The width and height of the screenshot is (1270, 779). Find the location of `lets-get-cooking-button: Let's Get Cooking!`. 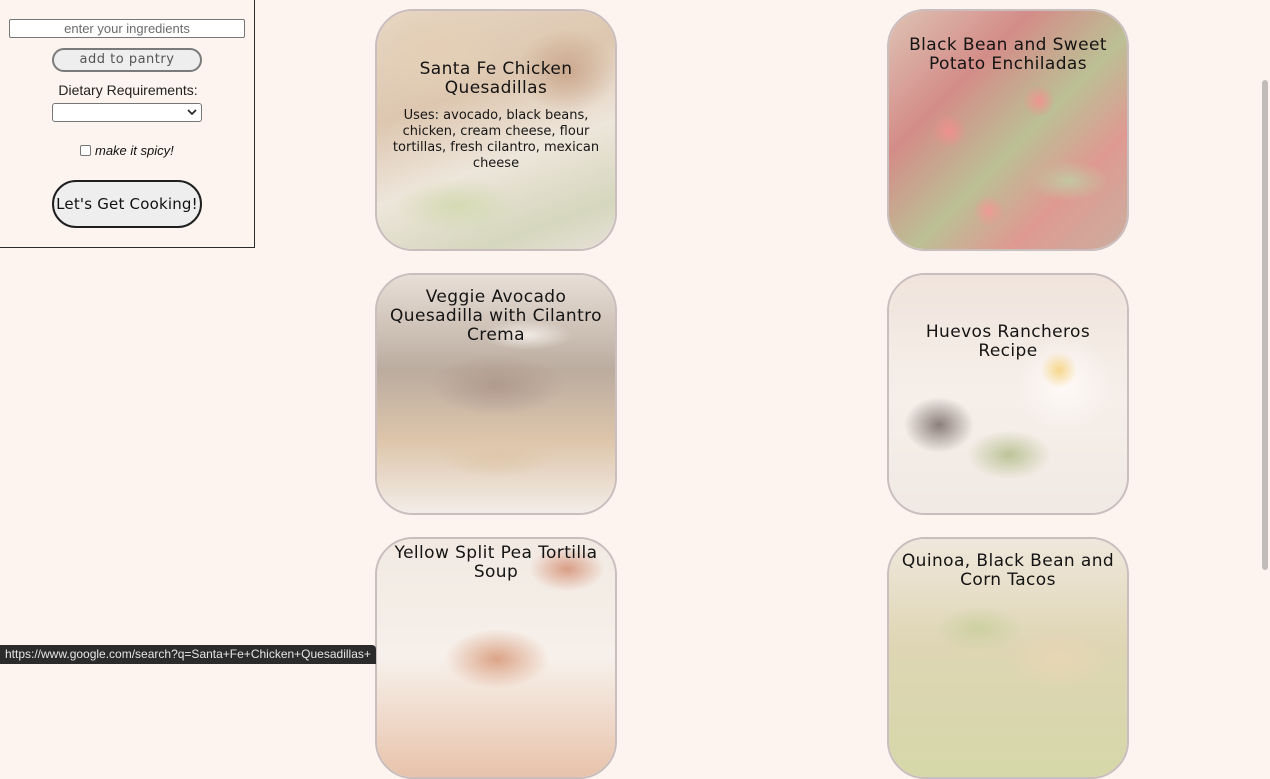

lets-get-cooking-button: Let's Get Cooking! is located at coordinates (127, 204).